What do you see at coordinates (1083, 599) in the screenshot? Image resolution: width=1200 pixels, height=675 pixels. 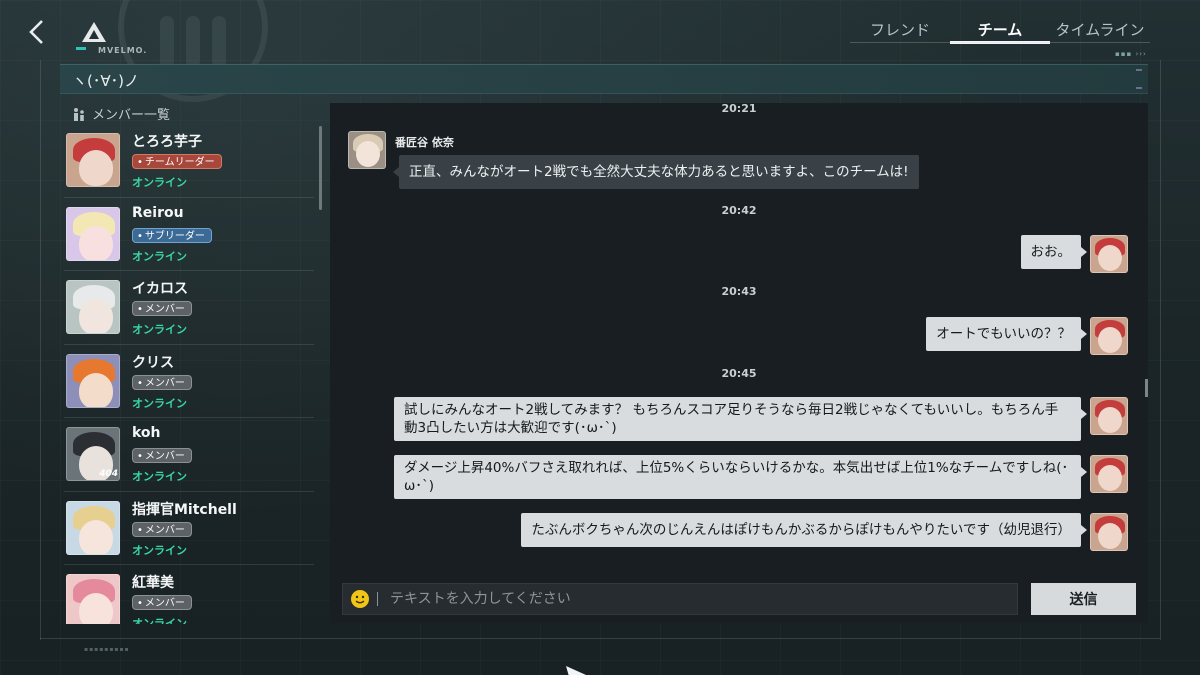 I see `send-button: 送信` at bounding box center [1083, 599].